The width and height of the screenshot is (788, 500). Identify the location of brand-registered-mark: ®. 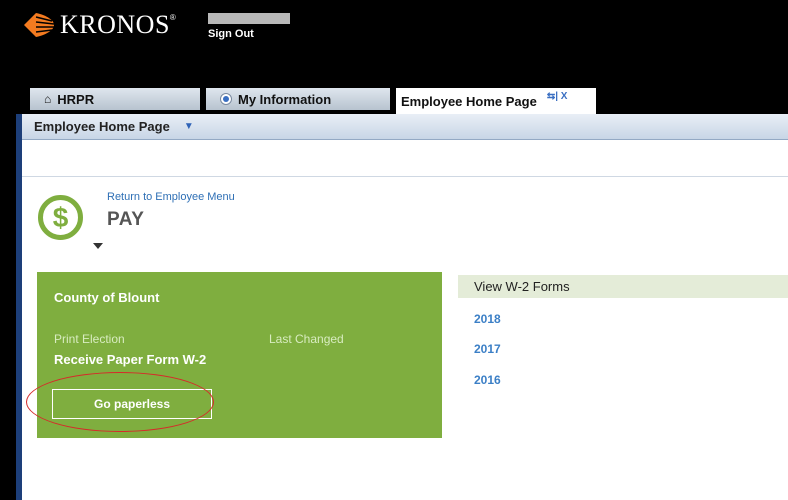
(172, 17).